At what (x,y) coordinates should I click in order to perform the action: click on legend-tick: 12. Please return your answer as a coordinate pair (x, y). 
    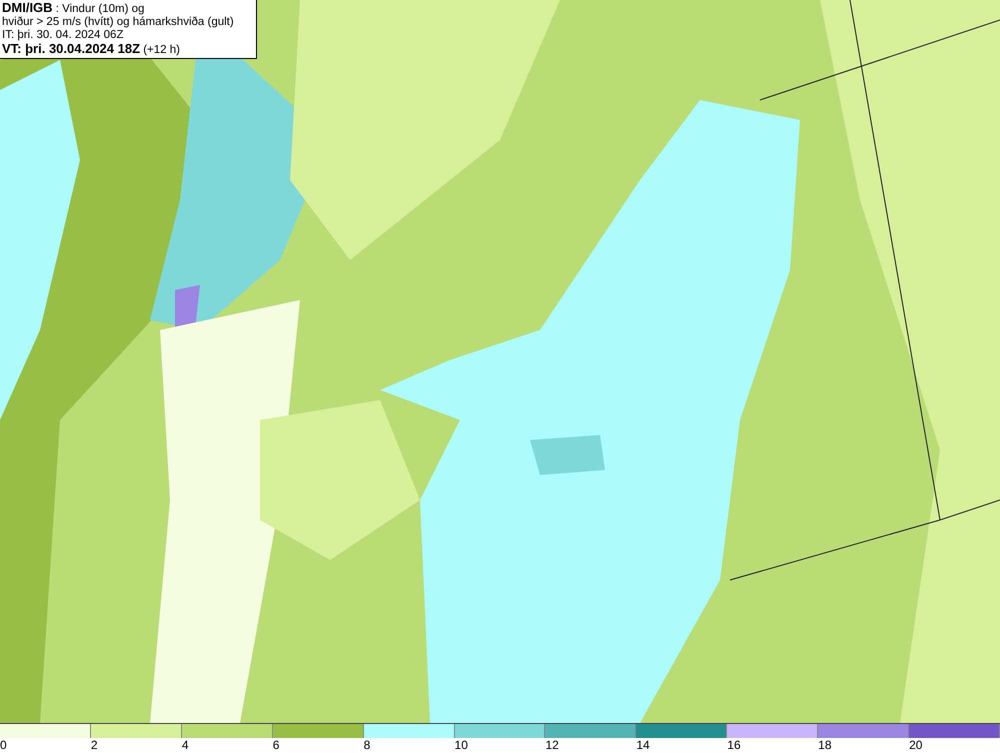
    Looking at the image, I should click on (552, 745).